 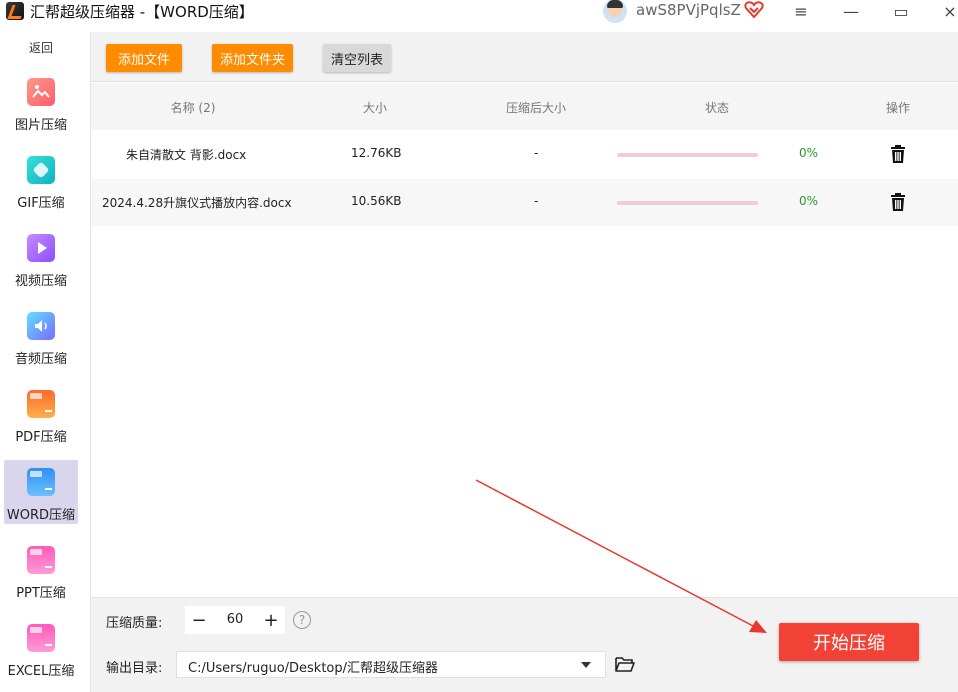 I want to click on output-dir-value: C:/Users/ruguo/Desktop/汇帮超级压缩器, so click(x=313, y=668).